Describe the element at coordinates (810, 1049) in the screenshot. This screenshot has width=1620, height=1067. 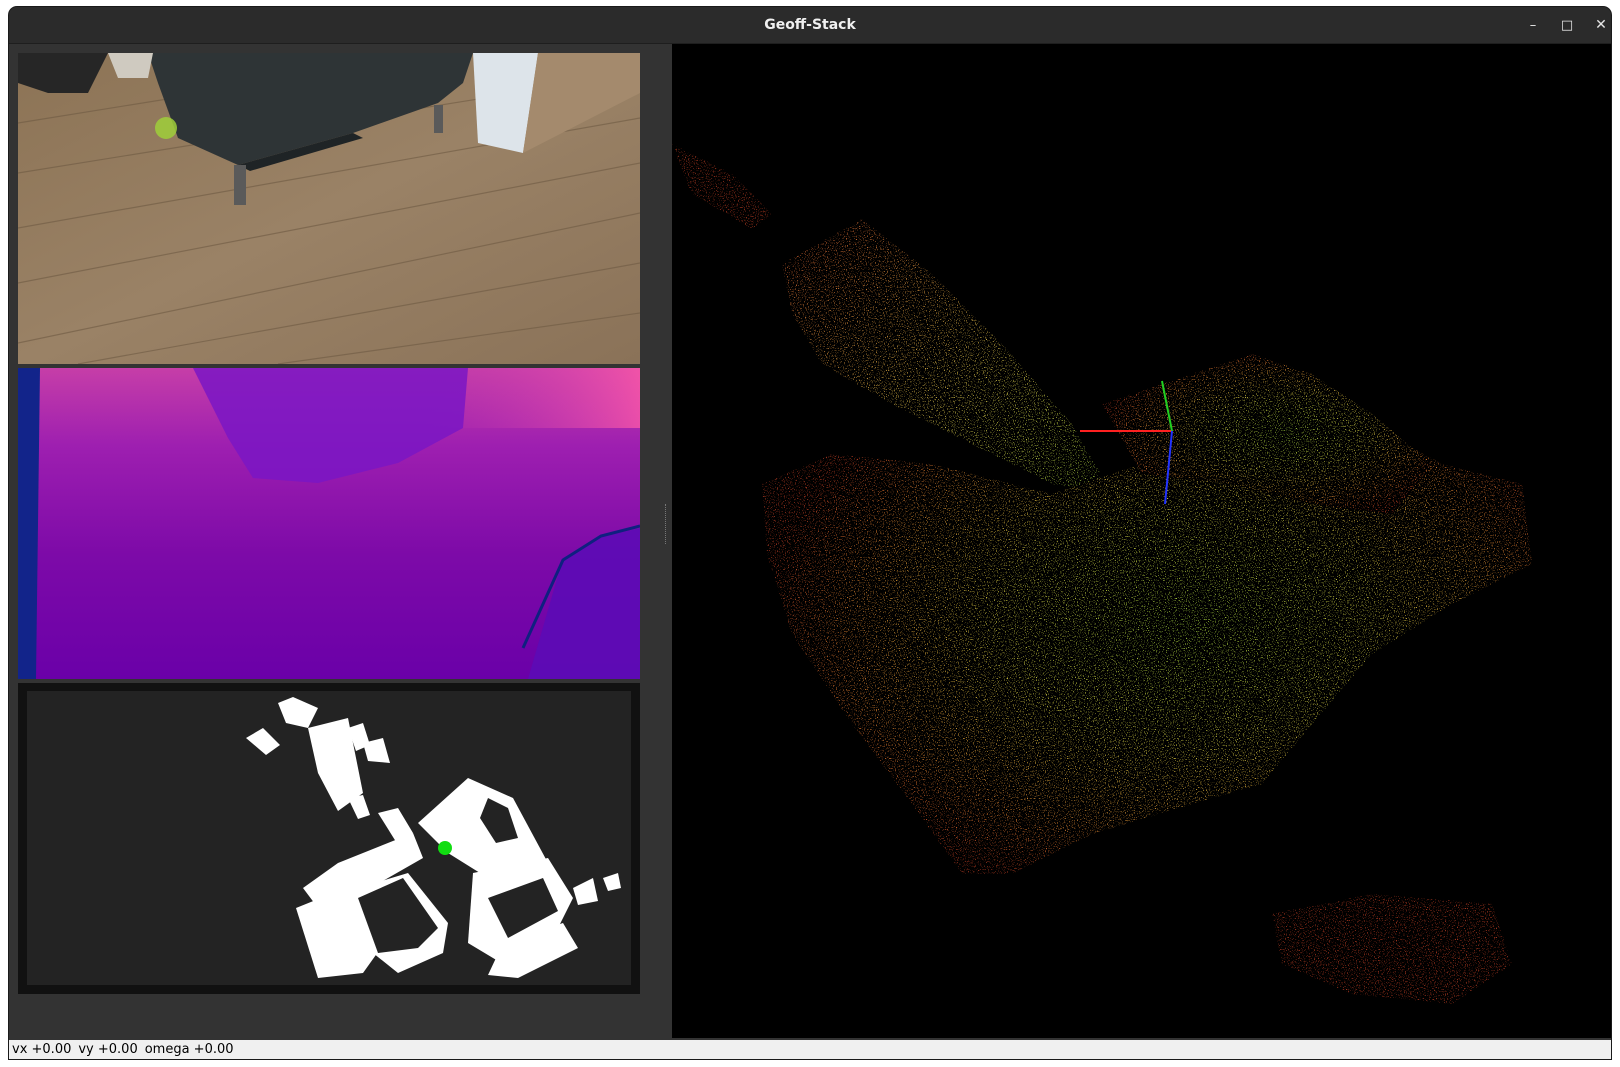
I see `status-bar: vx +0.00 vy +0.00 omega +0.00` at that location.